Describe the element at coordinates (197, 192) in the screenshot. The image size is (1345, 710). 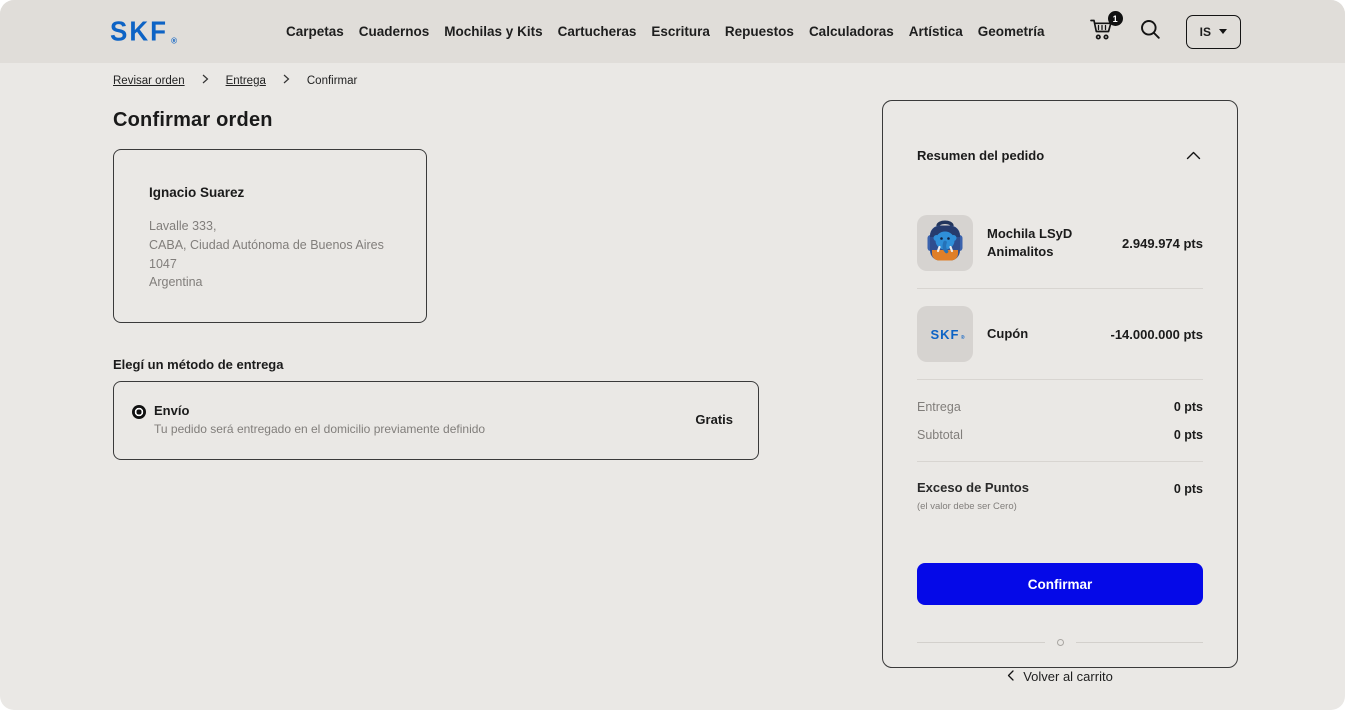
I see `address-name: Ignacio Suarez` at that location.